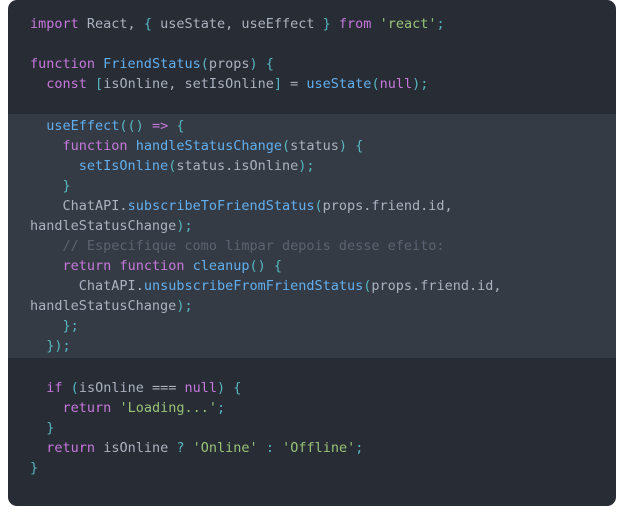 The height and width of the screenshot is (512, 626). Describe the element at coordinates (278, 84) in the screenshot. I see `code-token: ]` at that location.